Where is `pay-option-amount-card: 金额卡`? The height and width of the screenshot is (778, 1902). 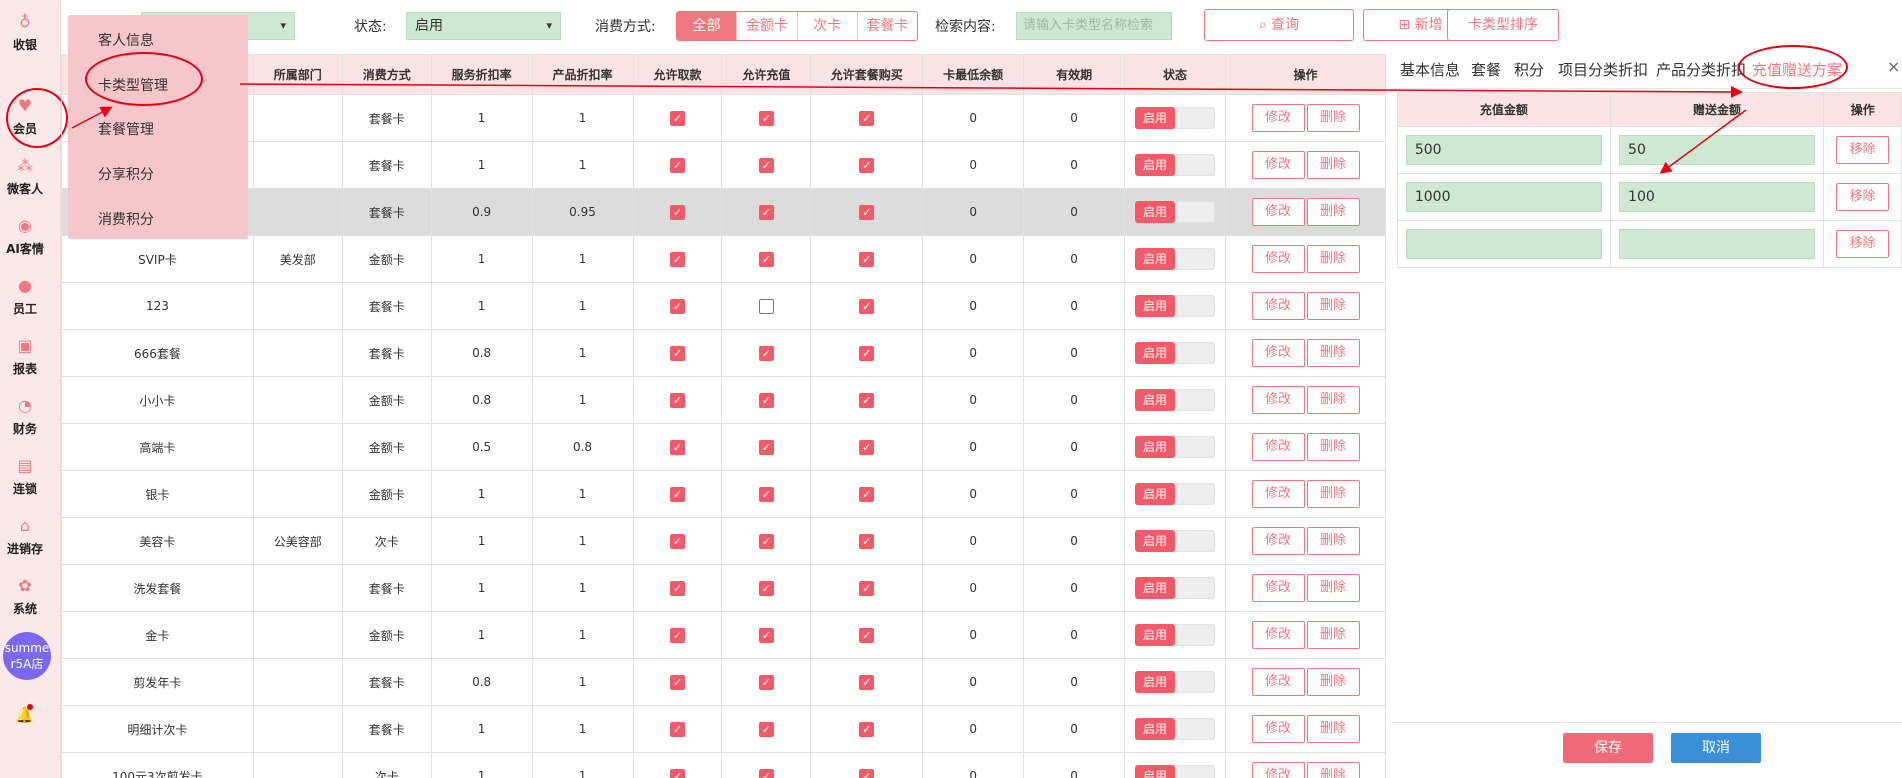
pay-option-amount-card: 金额卡 is located at coordinates (767, 26).